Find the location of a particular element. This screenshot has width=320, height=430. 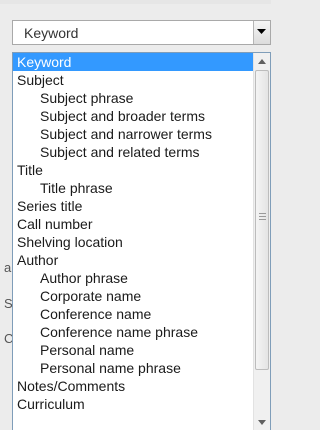

option-item: Subject is located at coordinates (133, 80).